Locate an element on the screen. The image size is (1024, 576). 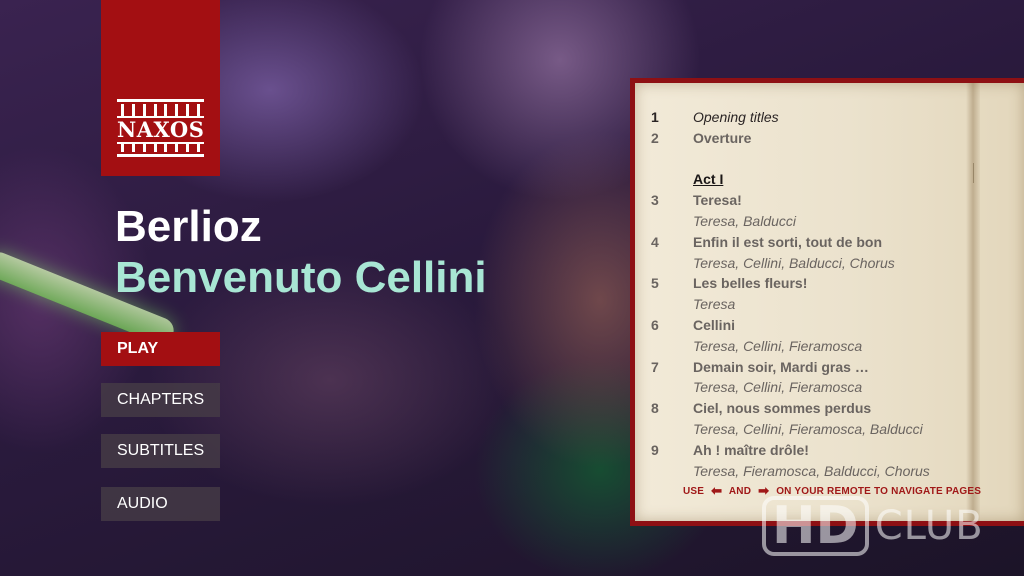
chapter-number: 3 is located at coordinates (655, 200).